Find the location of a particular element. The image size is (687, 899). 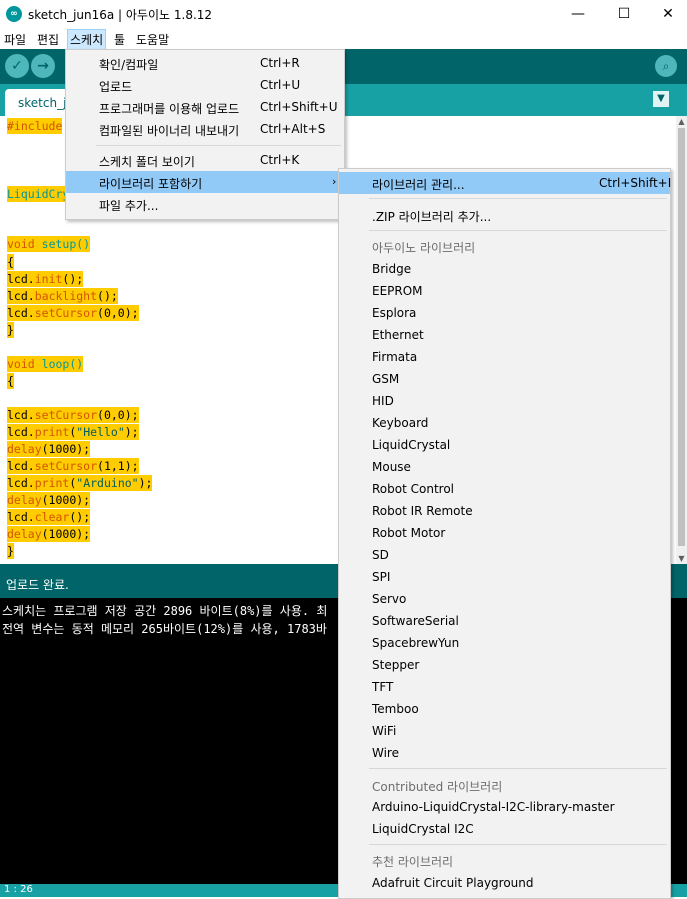

library-item-adafruit-circuit-playground: Adafruit Circuit Playground is located at coordinates (504, 883).